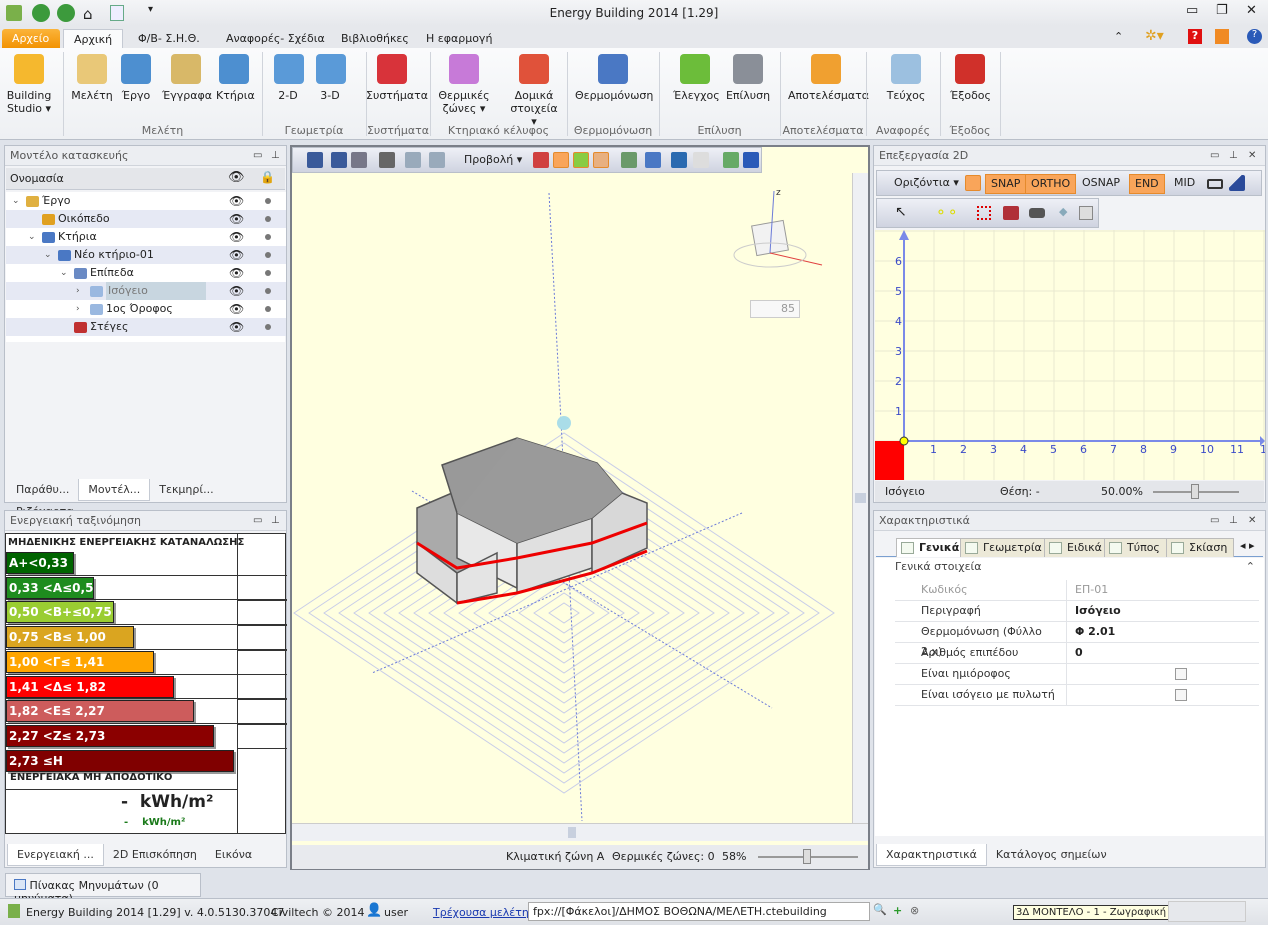 This screenshot has width=1268, height=925. What do you see at coordinates (828, 78) in the screenshot?
I see `ribbon-button: Αποτελέσματα` at bounding box center [828, 78].